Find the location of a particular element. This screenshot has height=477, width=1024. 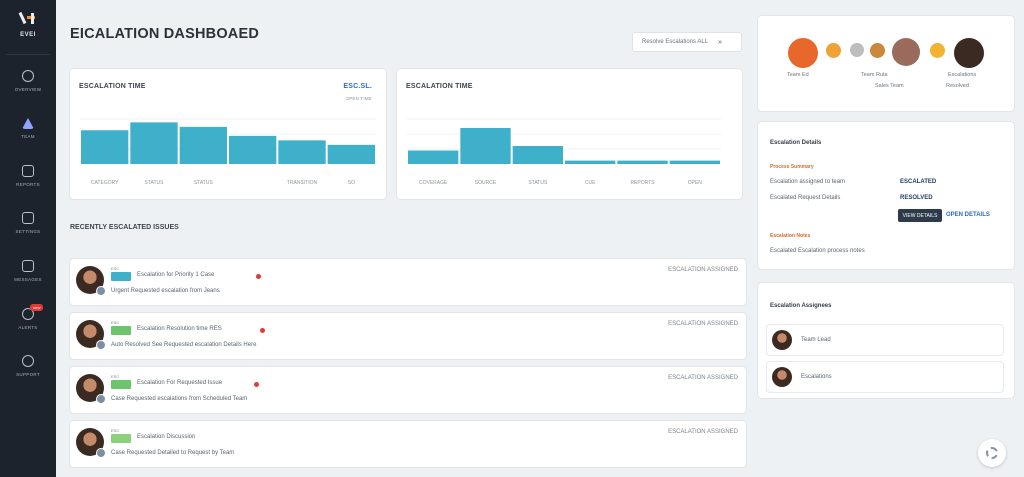

filter-button: Resolve Escalations ALL » is located at coordinates (687, 42).